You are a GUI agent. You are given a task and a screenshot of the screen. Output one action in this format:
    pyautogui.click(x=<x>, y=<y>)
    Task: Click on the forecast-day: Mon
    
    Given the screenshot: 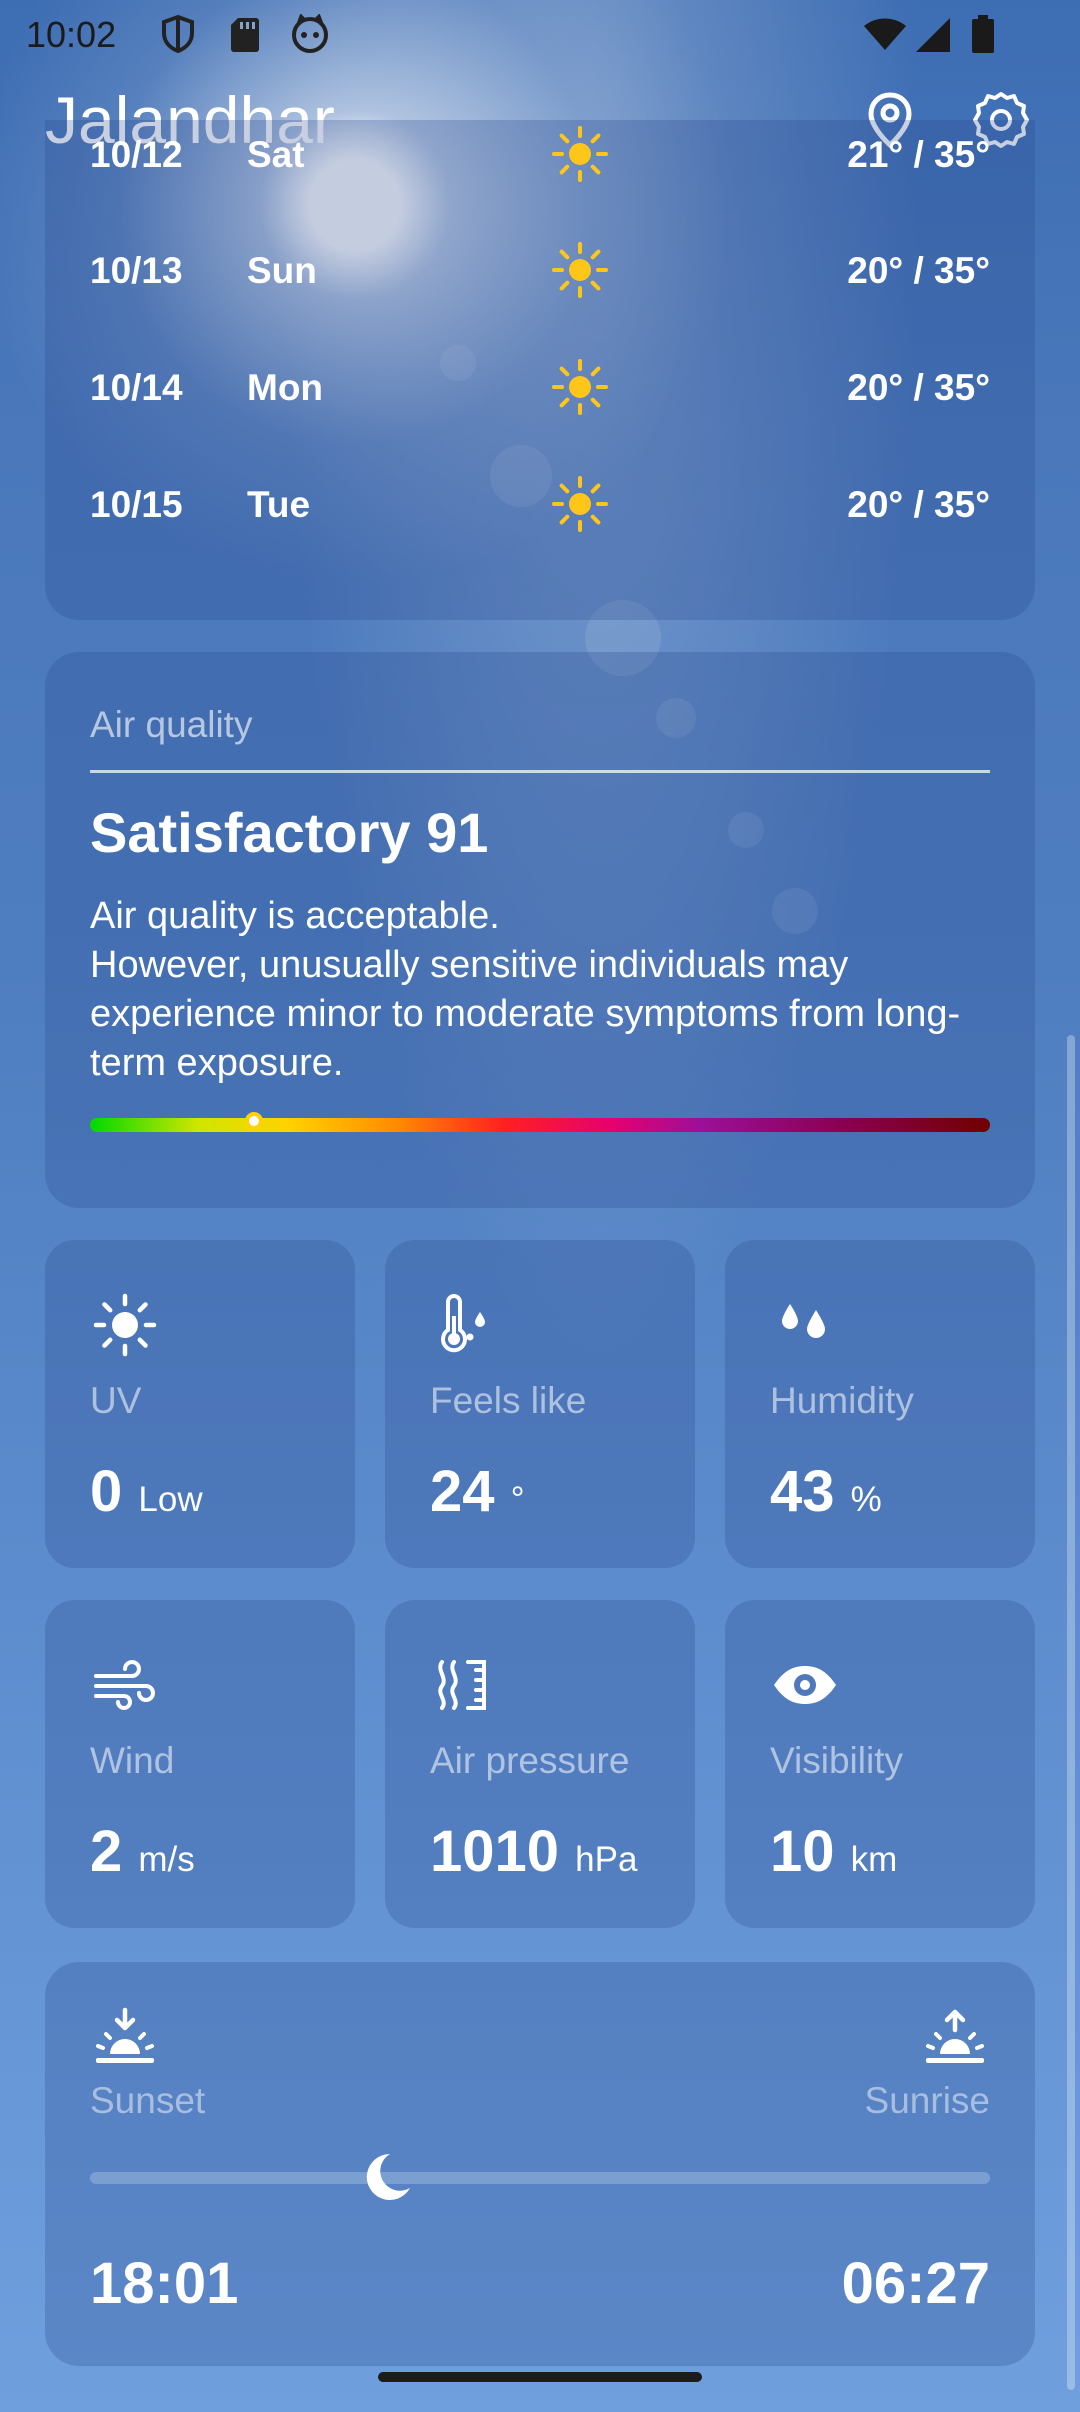 What is the action you would take?
    pyautogui.click(x=285, y=387)
    